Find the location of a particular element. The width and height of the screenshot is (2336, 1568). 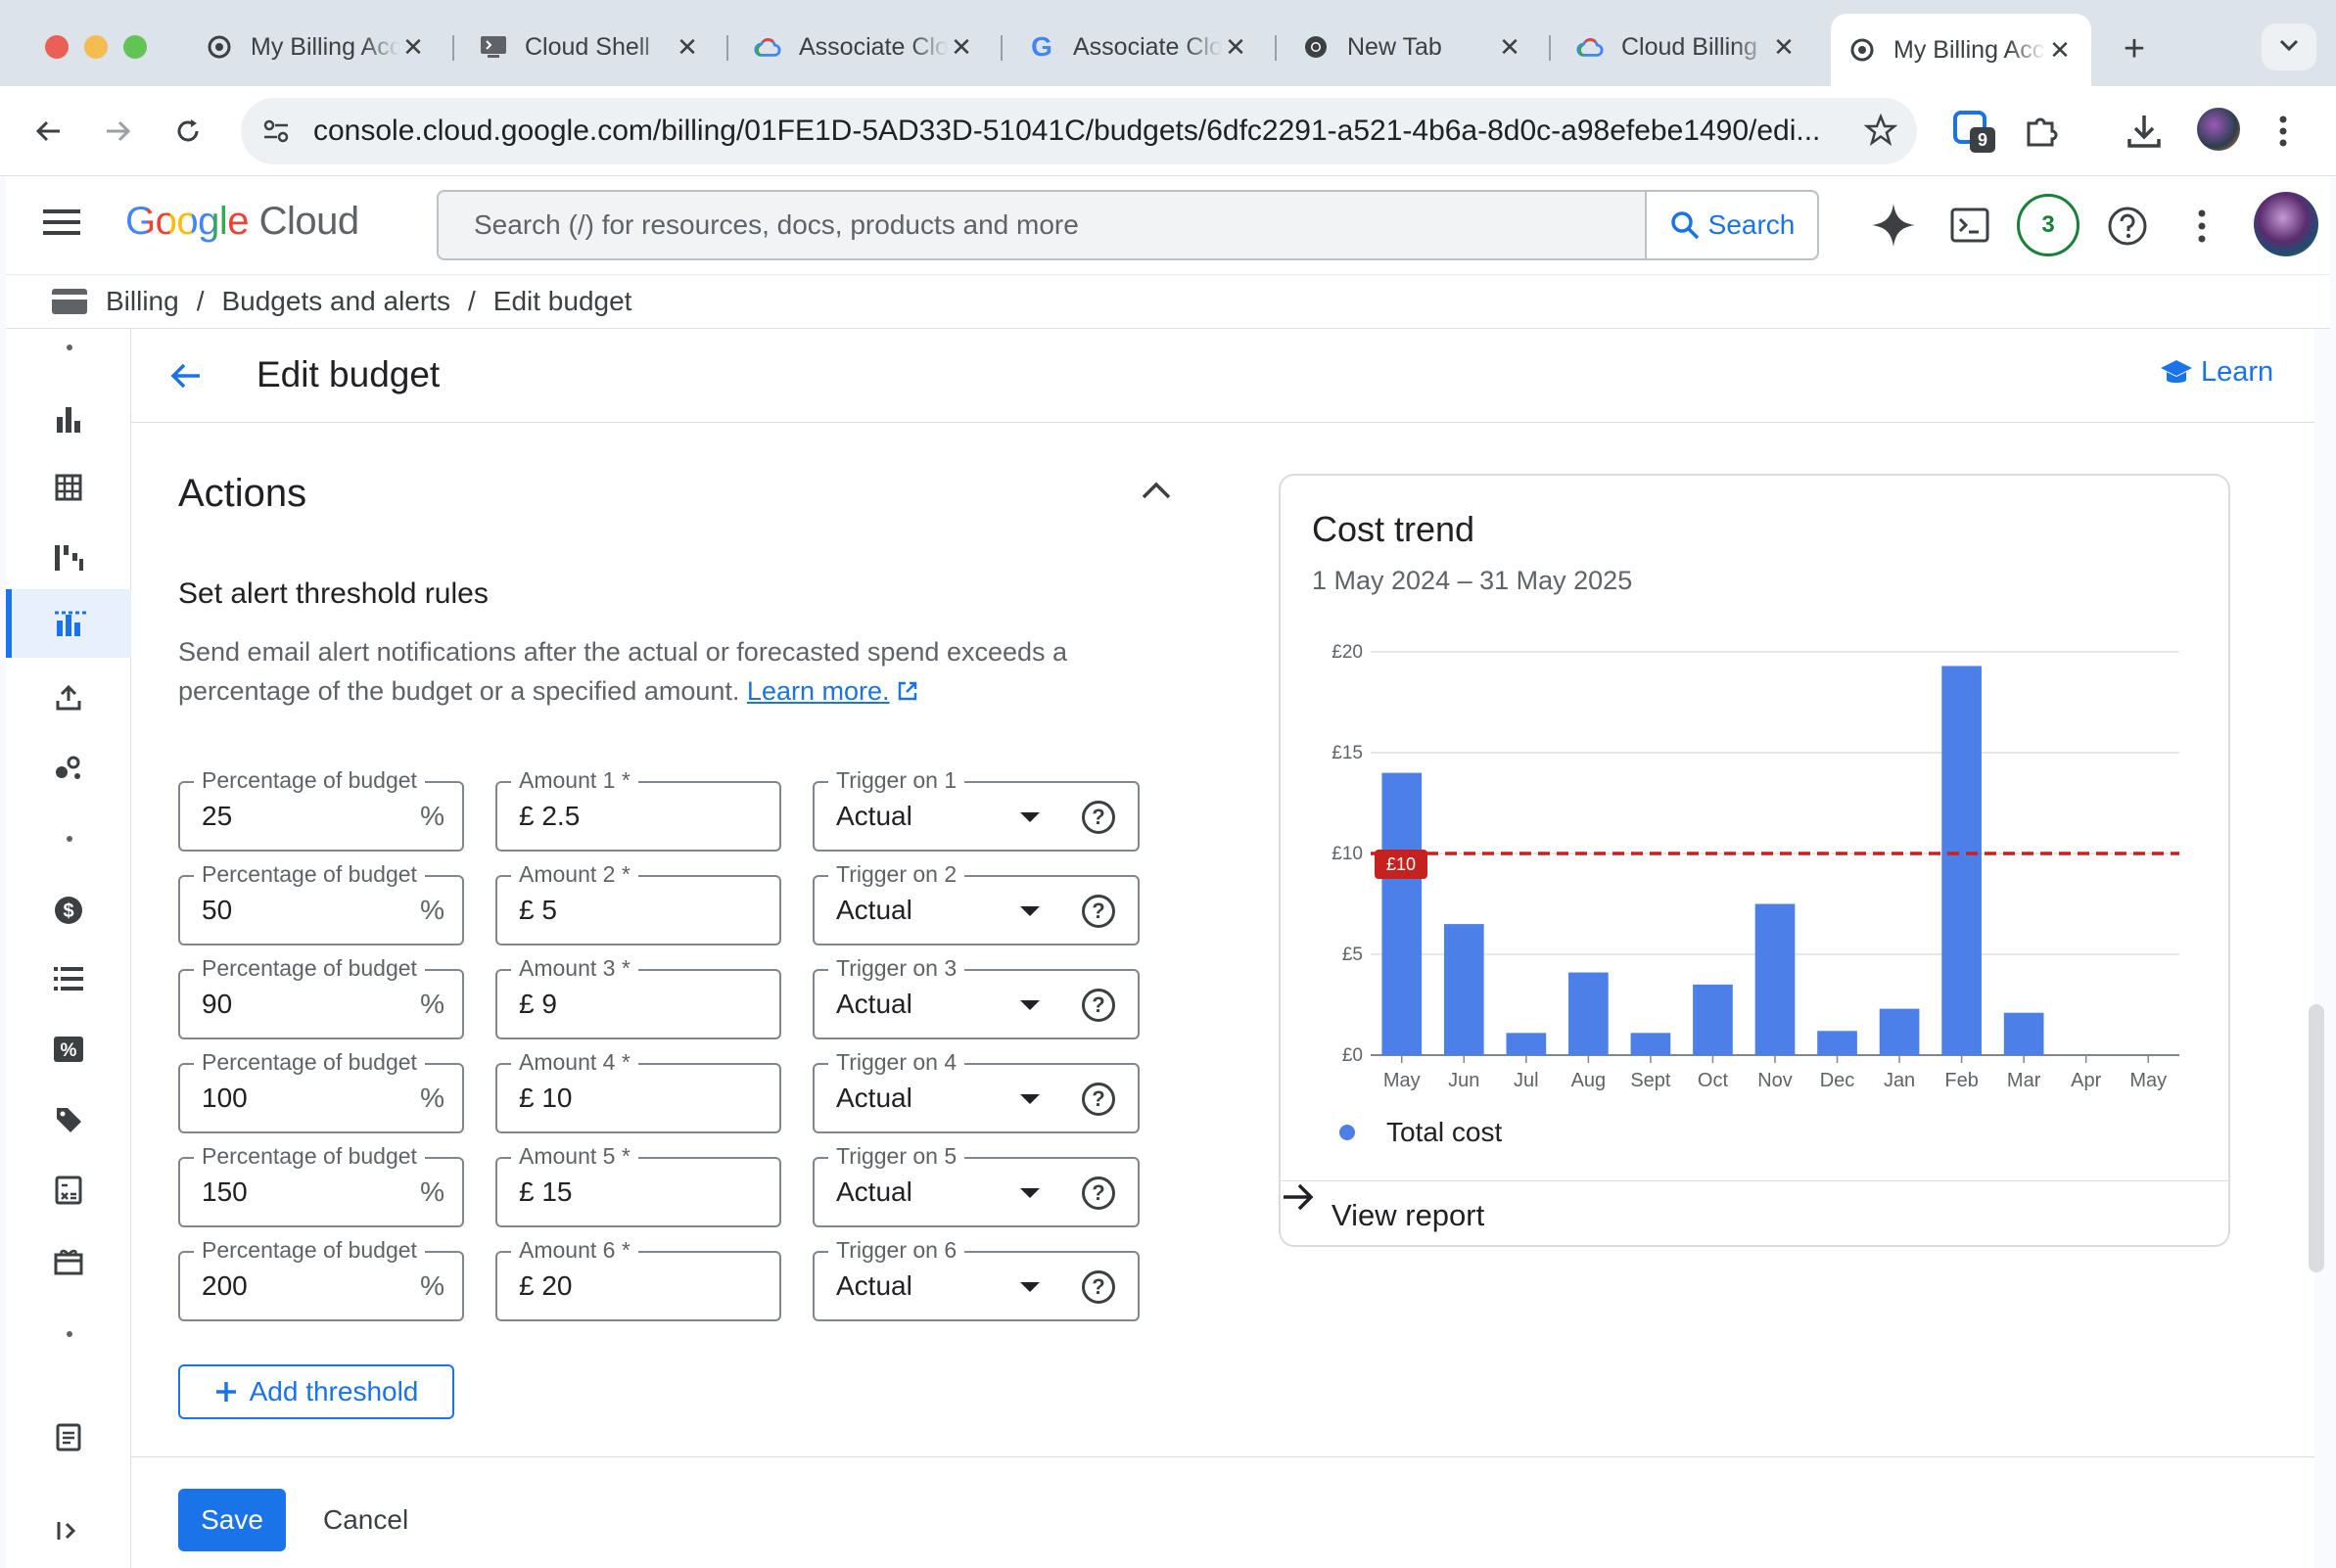

percent-icon: % is located at coordinates (68, 1049).